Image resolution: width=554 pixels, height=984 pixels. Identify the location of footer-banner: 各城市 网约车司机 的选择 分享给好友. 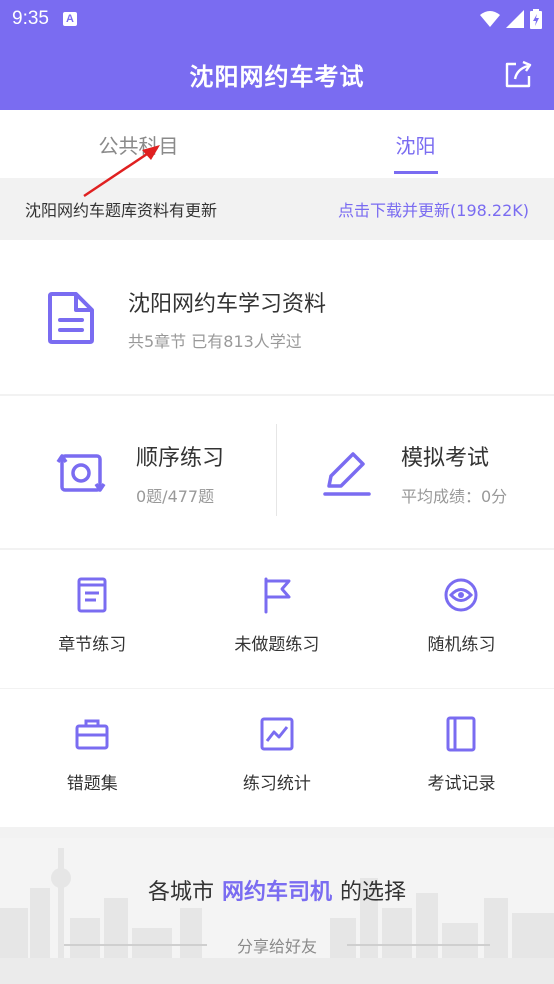
(277, 911).